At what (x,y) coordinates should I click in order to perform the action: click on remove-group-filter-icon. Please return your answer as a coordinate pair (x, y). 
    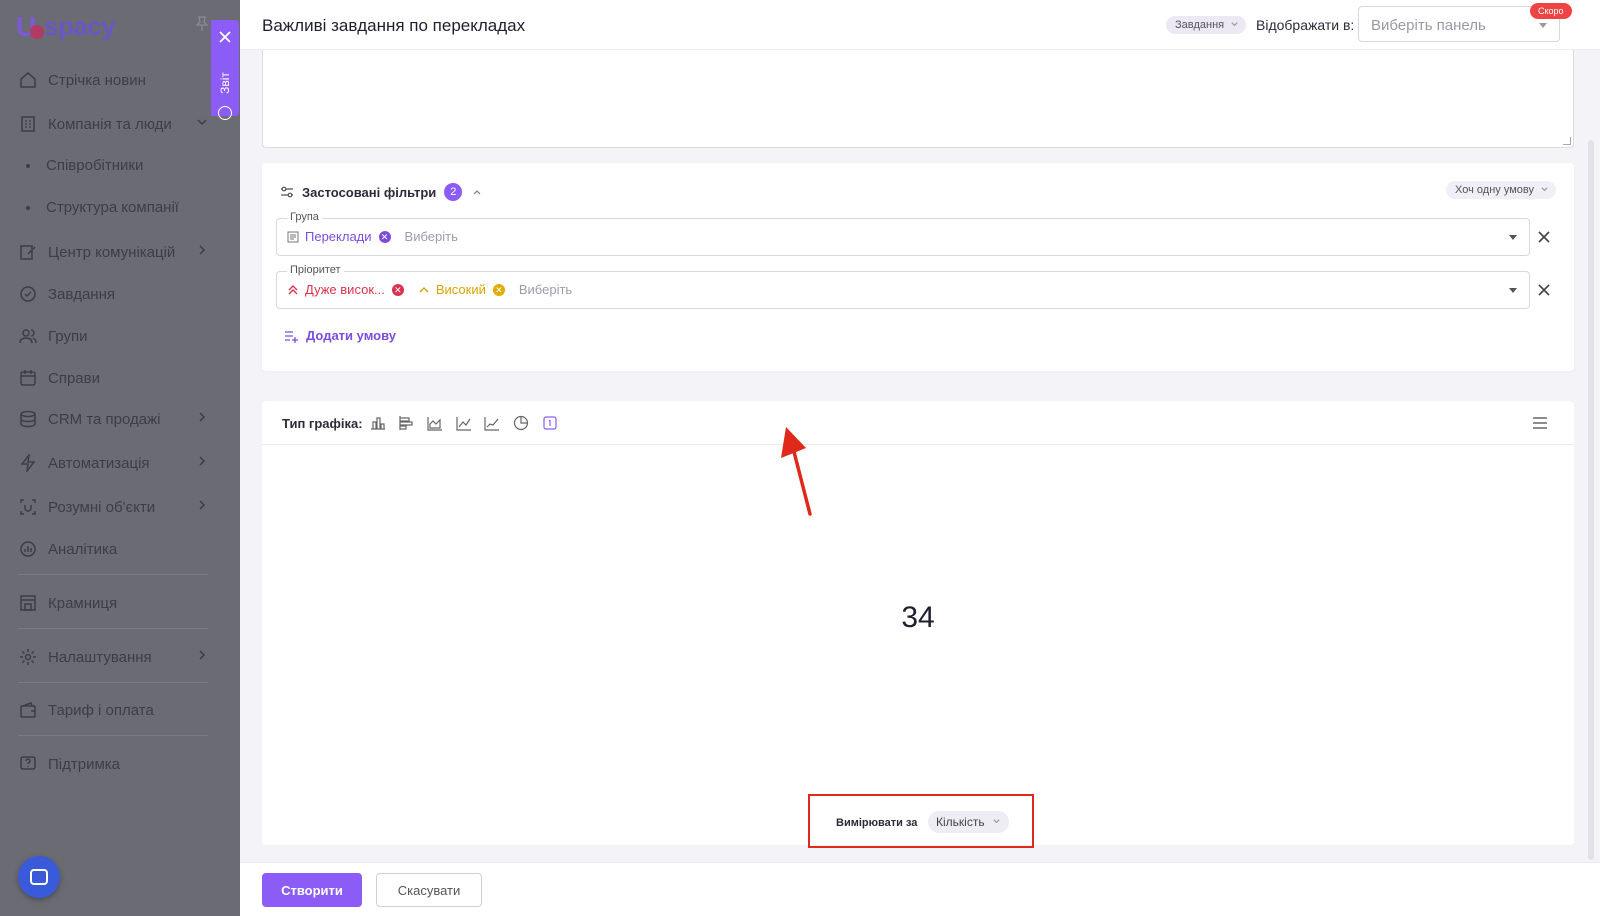
    Looking at the image, I should click on (1544, 237).